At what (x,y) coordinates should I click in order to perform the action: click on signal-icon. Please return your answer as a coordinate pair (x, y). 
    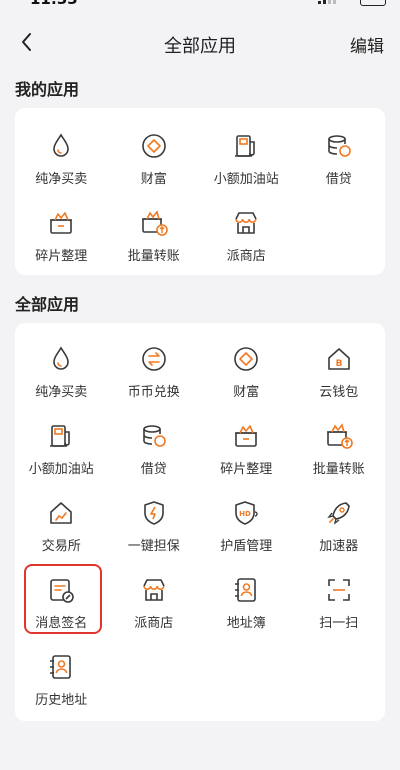
    Looking at the image, I should click on (327, 2).